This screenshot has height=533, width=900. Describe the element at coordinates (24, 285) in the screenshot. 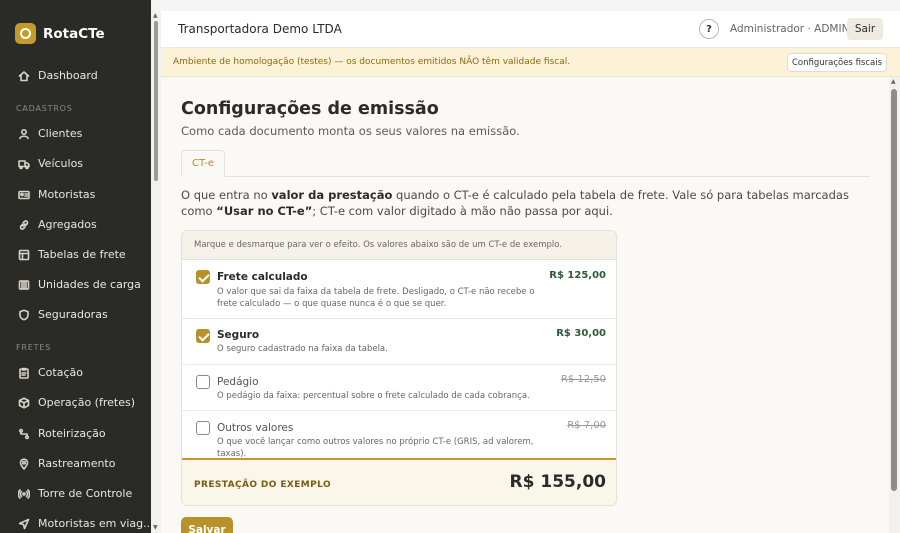

I see `container-icon` at that location.